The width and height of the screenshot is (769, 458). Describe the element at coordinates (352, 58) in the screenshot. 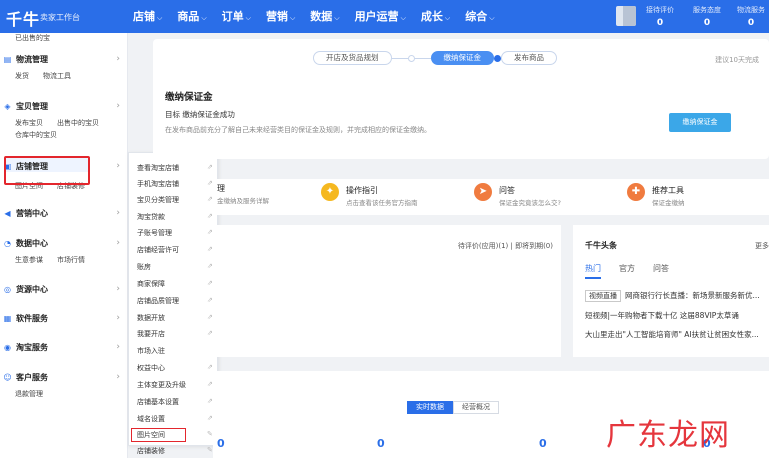

I see `step-planning: 开店及货品规划` at that location.